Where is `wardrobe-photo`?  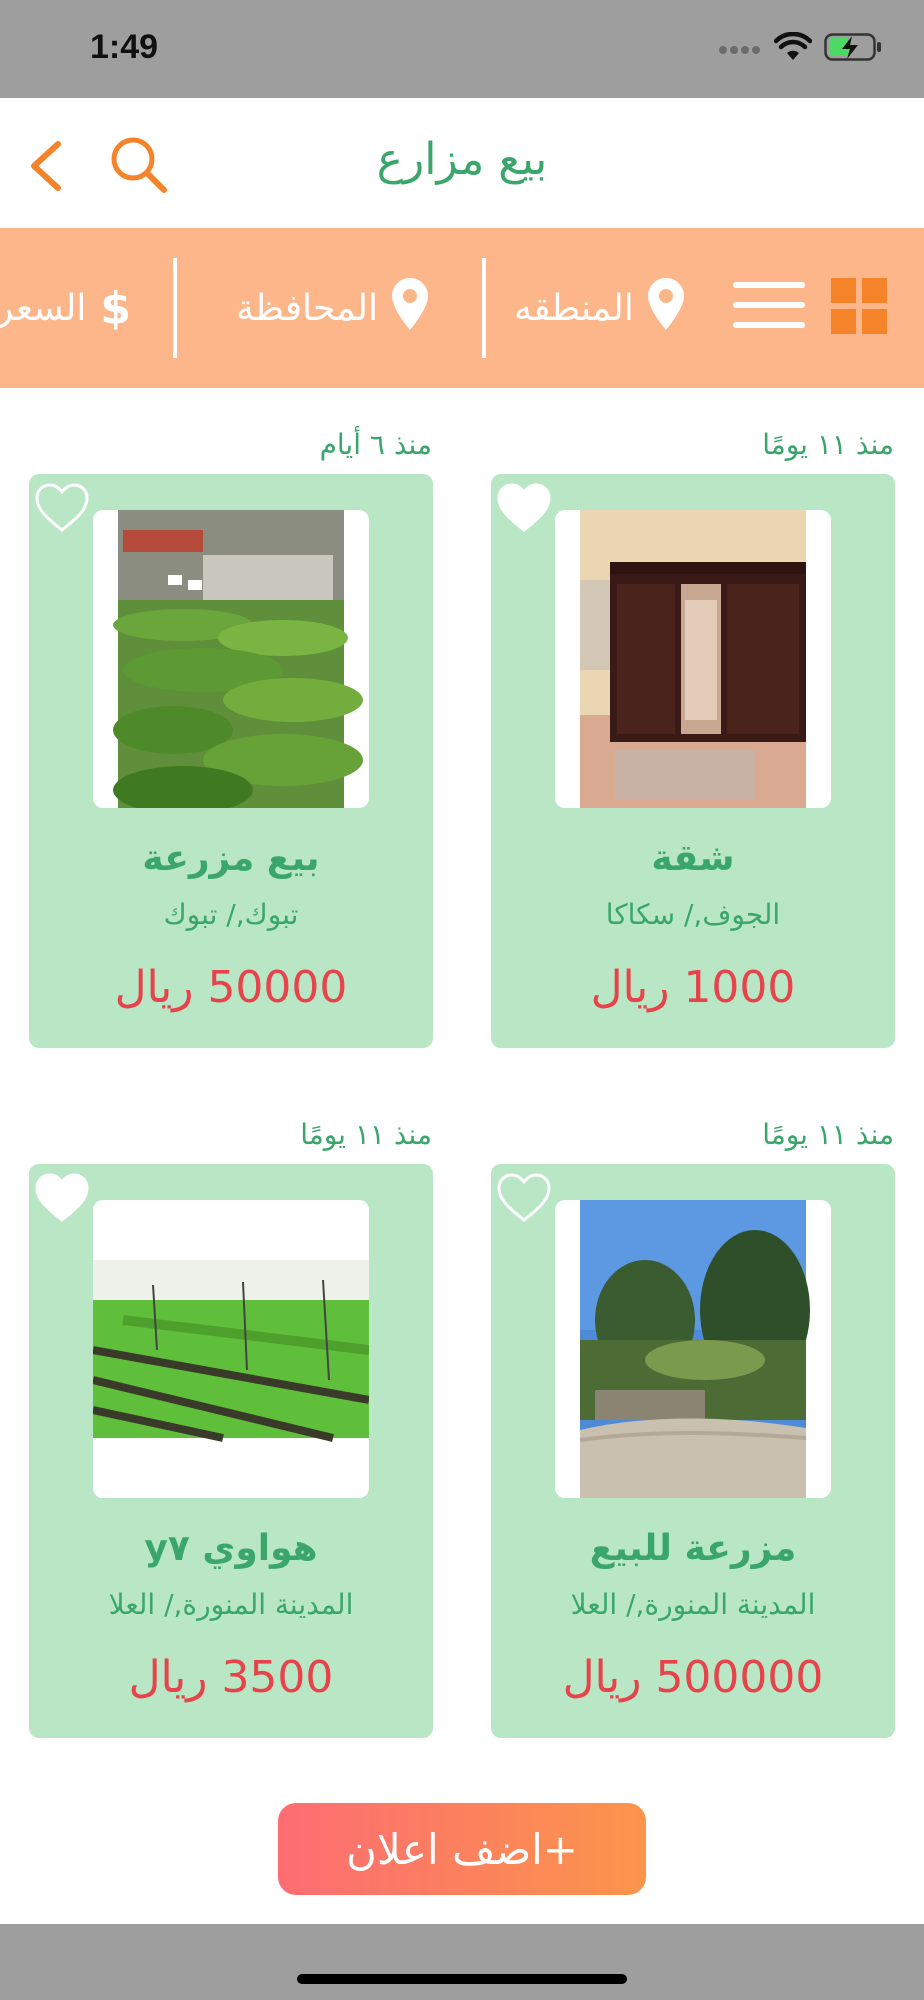 wardrobe-photo is located at coordinates (693, 659).